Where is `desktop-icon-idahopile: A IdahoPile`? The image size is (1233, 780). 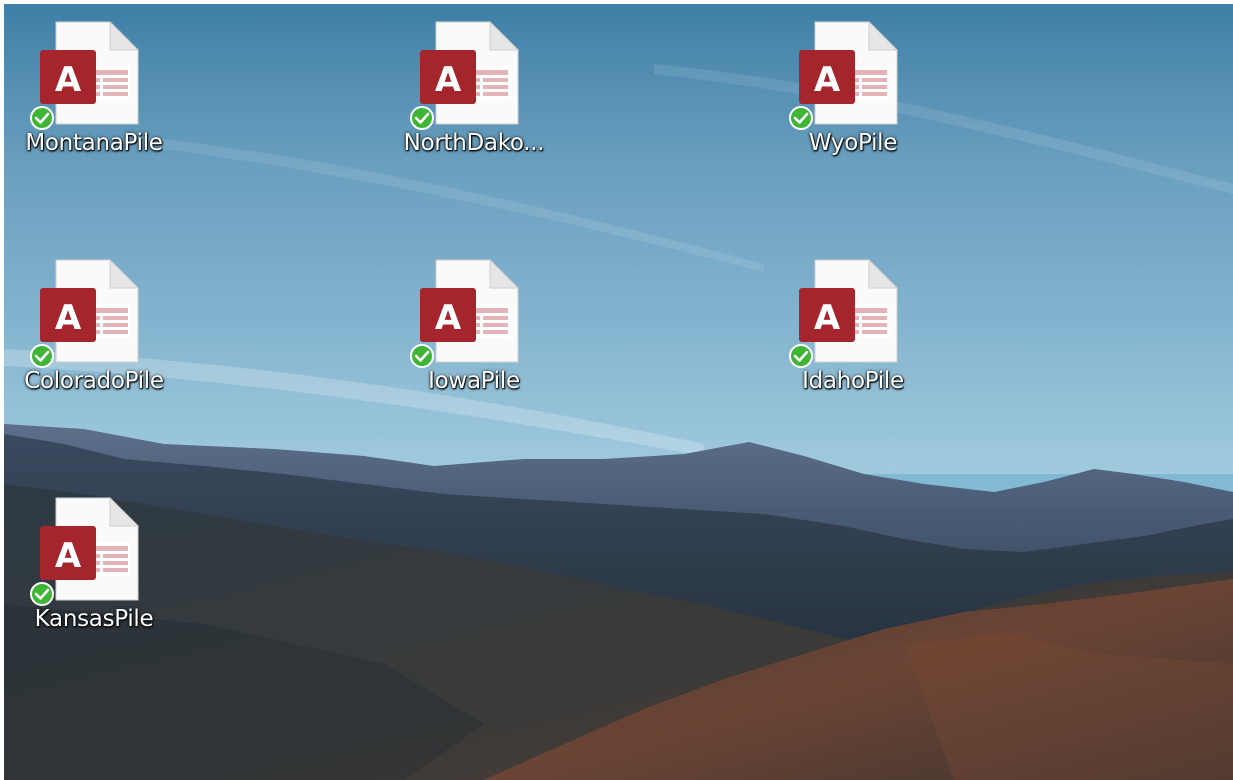
desktop-icon-idahopile: A IdahoPile is located at coordinates (853, 327).